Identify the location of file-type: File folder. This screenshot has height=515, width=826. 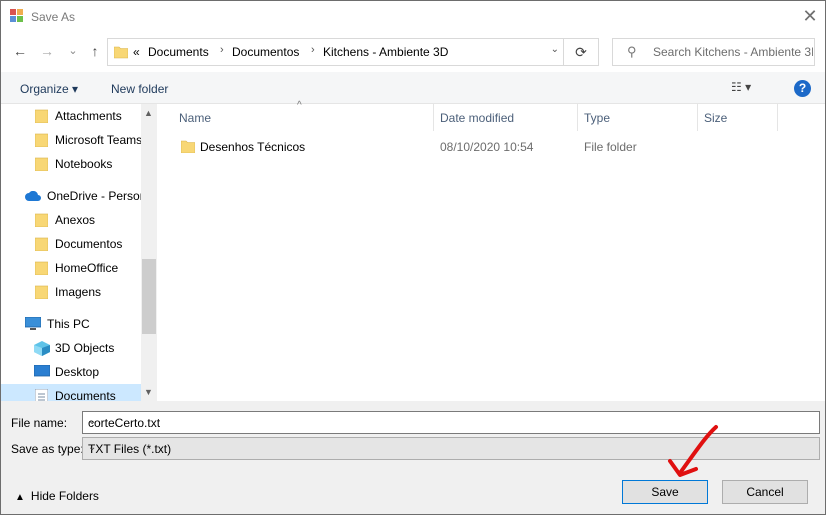
(610, 147).